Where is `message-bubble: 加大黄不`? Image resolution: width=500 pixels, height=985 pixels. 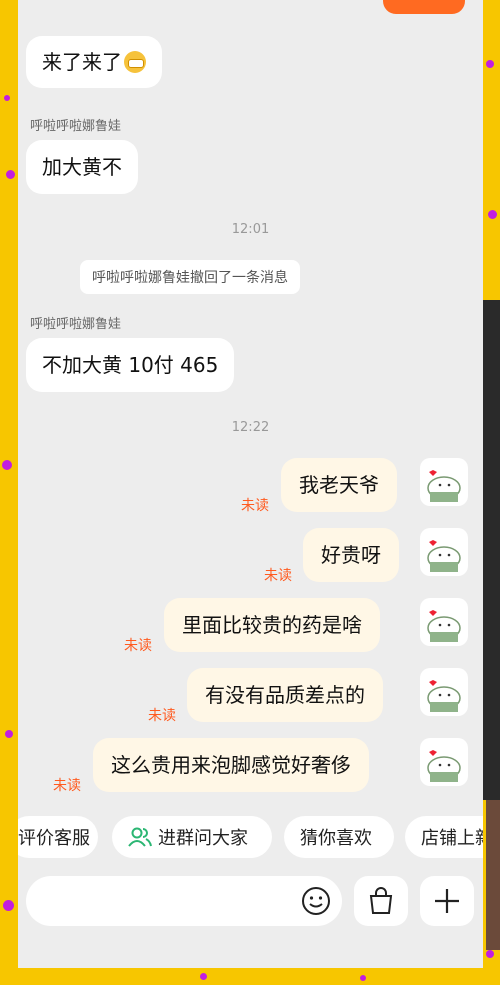 message-bubble: 加大黄不 is located at coordinates (82, 167).